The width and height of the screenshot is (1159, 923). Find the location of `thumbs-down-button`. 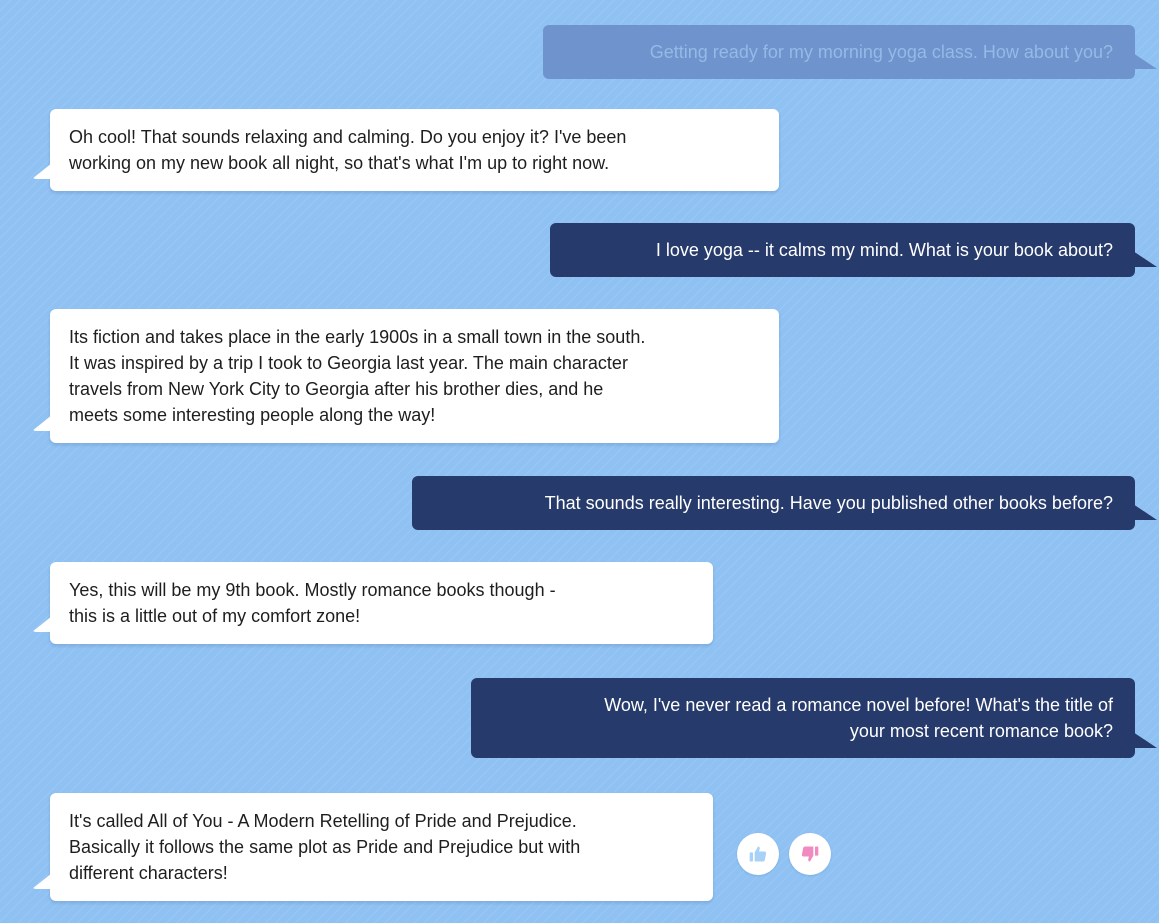

thumbs-down-button is located at coordinates (810, 854).